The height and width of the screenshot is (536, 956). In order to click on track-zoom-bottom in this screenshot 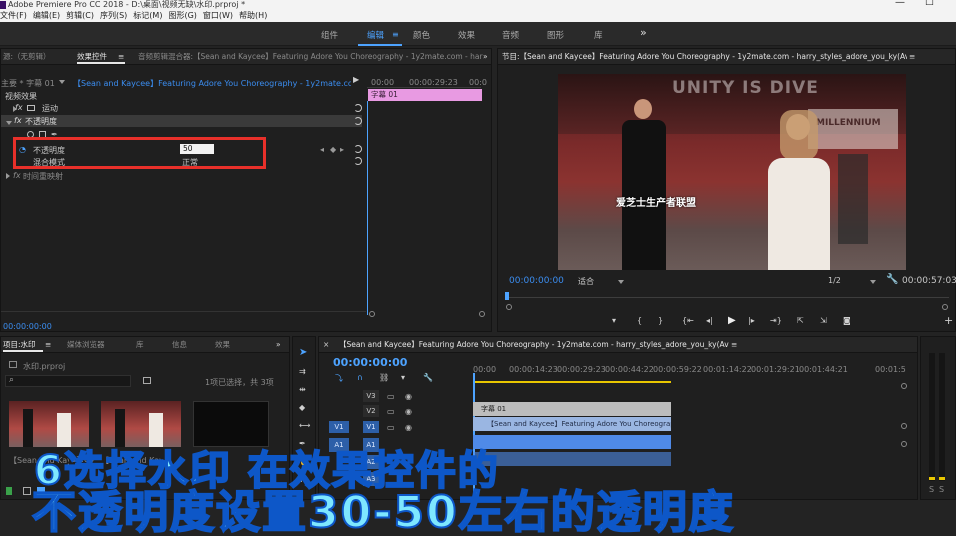, I will do `click(904, 444)`.